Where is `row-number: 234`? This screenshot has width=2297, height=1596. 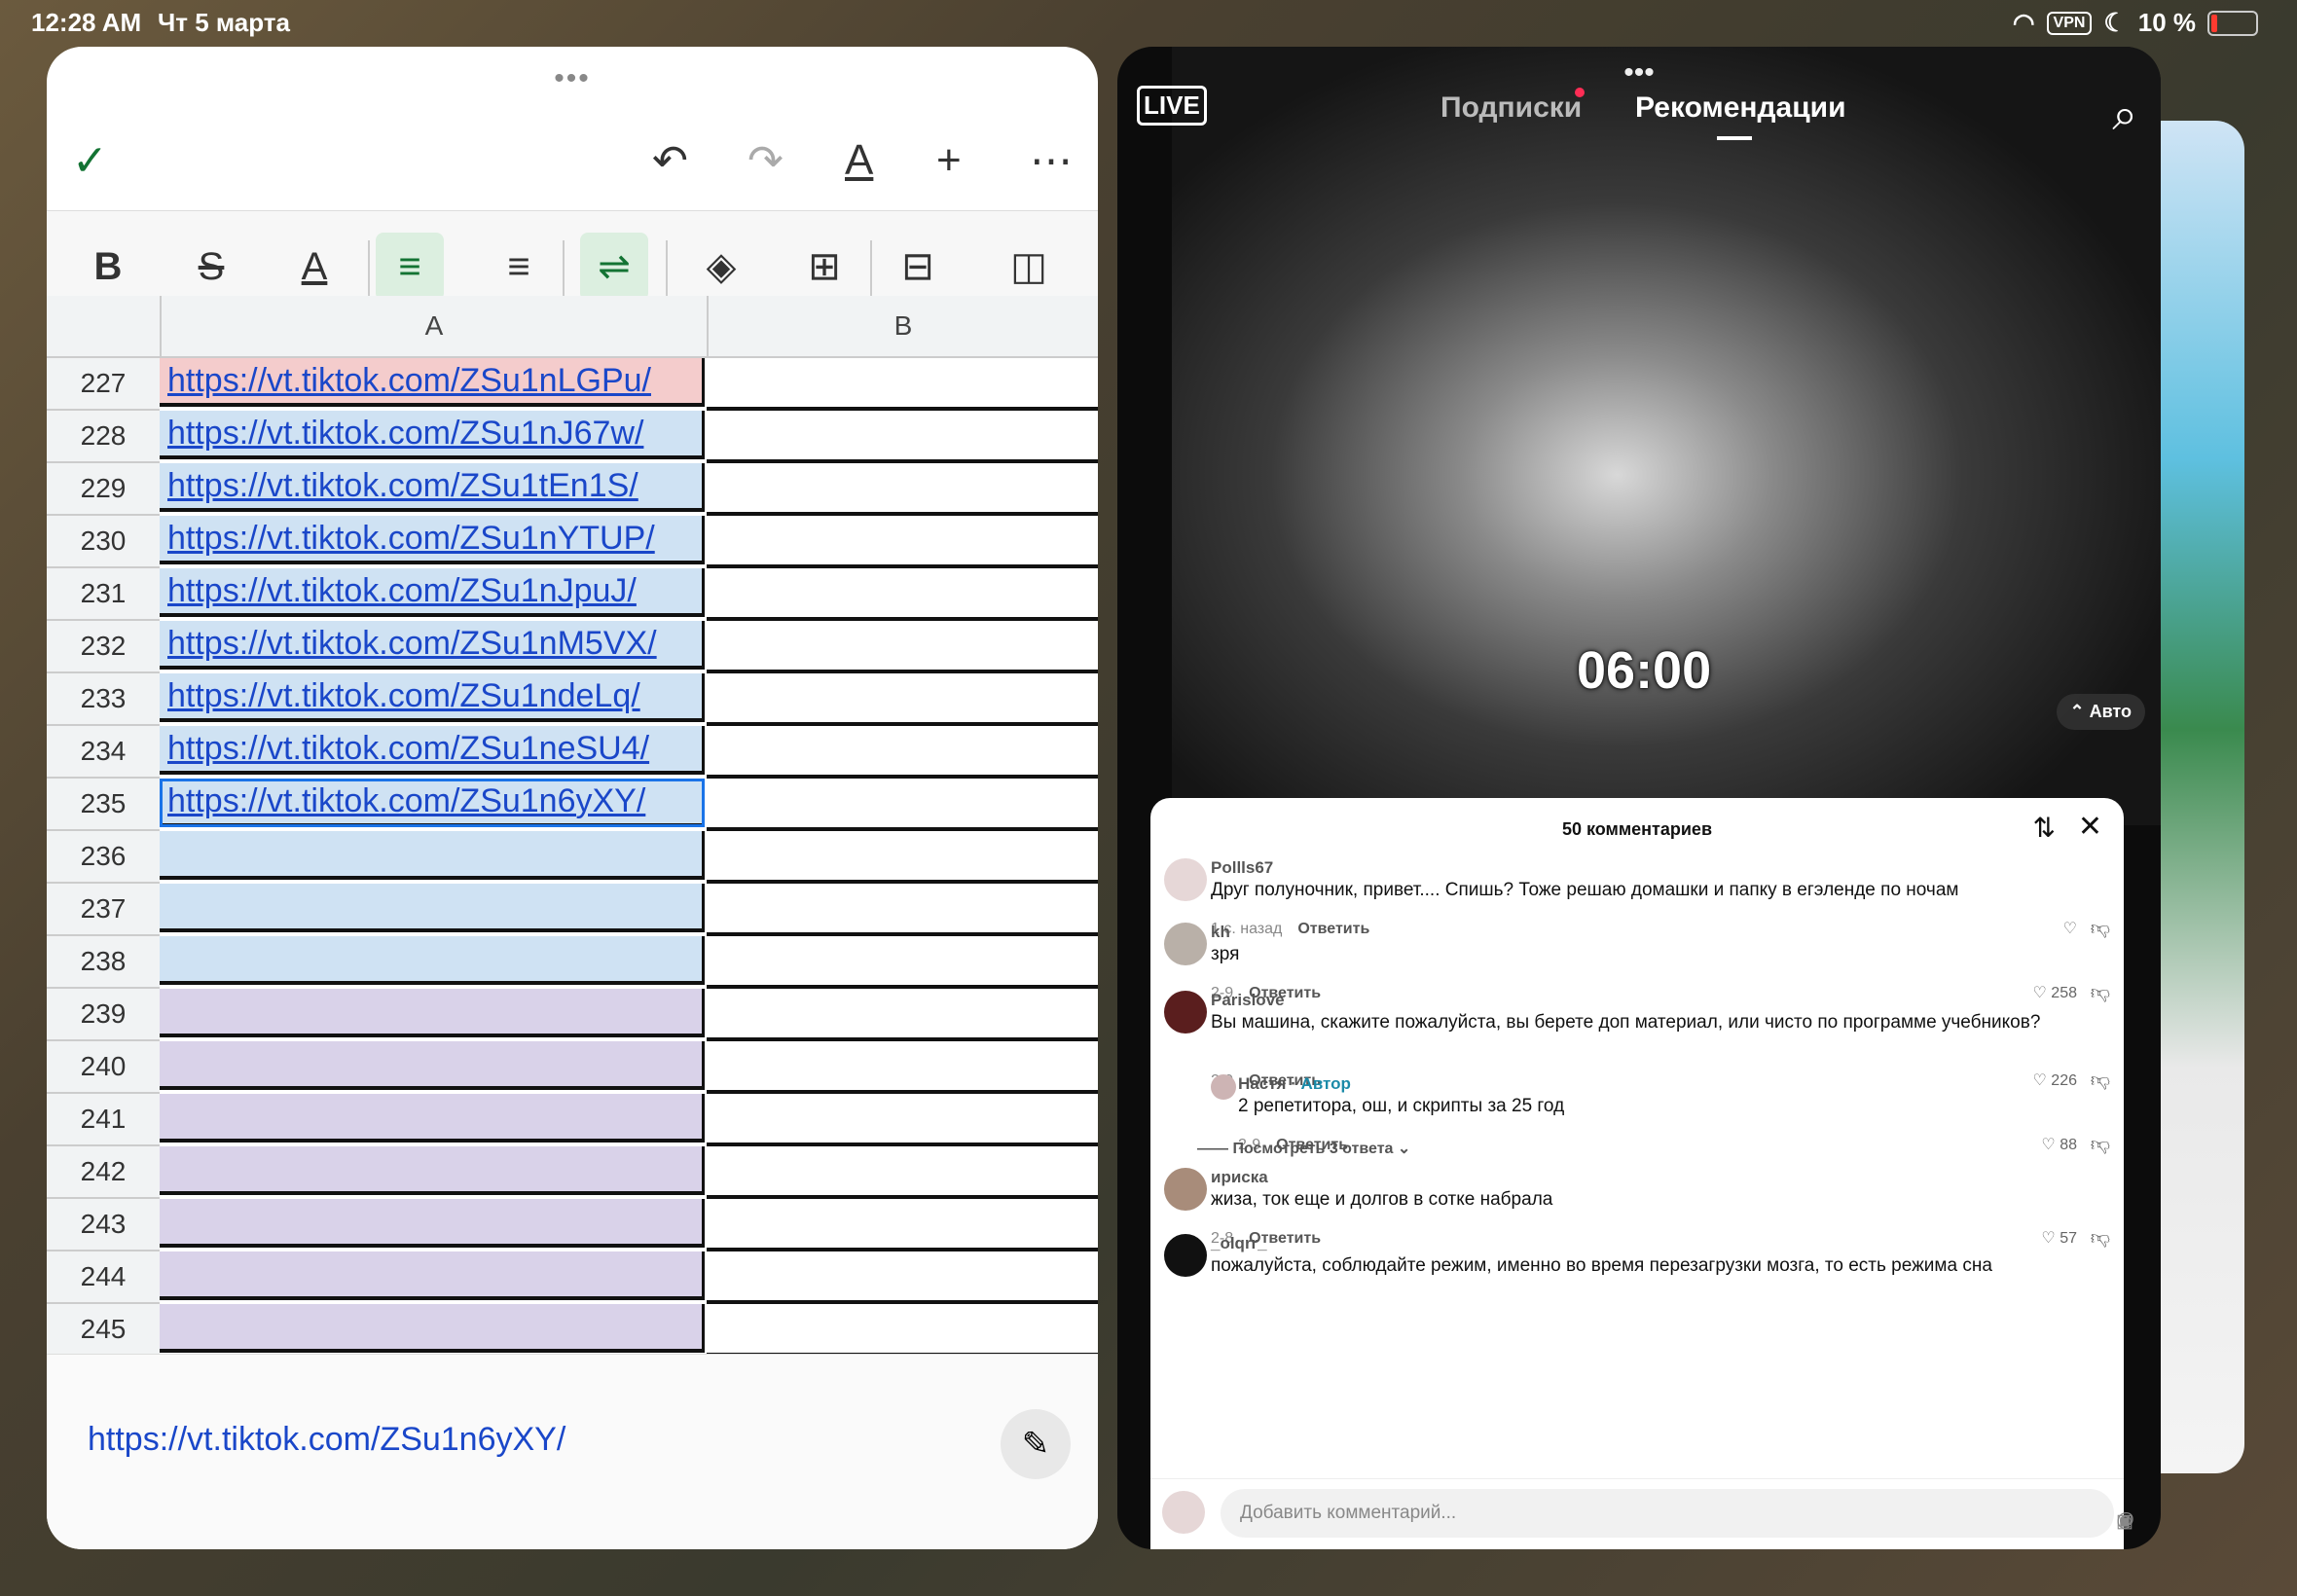 row-number: 234 is located at coordinates (103, 752).